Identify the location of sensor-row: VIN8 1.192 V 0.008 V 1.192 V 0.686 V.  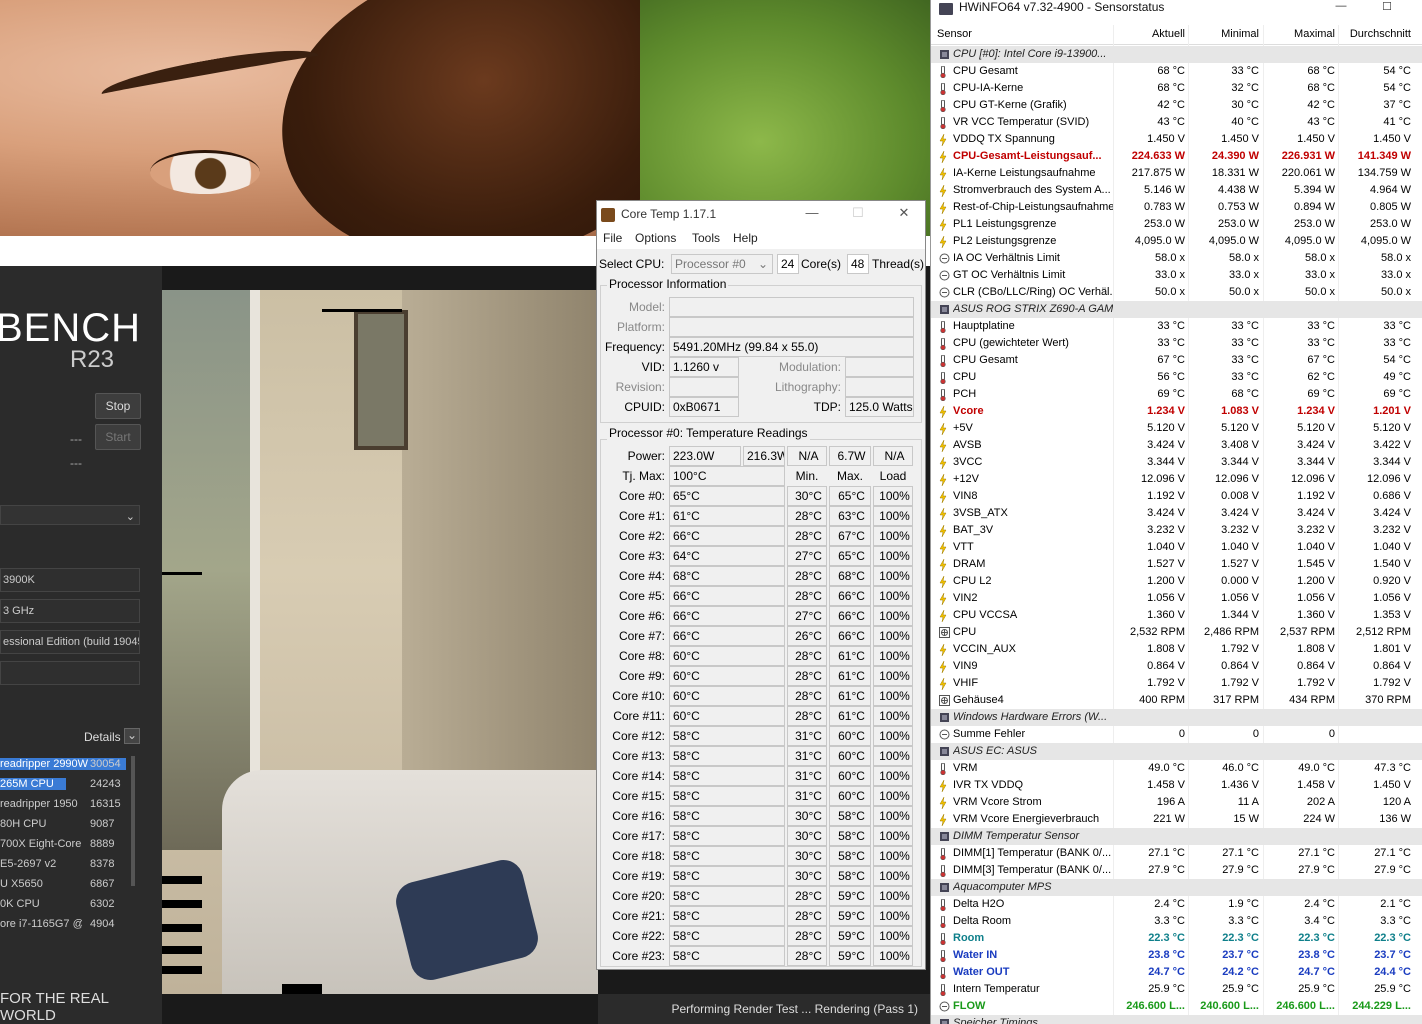
(1176, 496).